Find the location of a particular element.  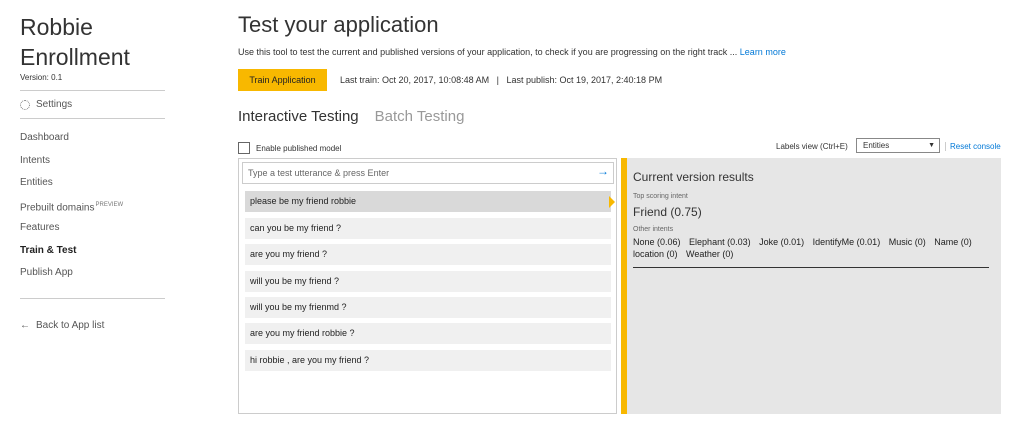

utterance-item: will you be my frienmd ? is located at coordinates (428, 307).